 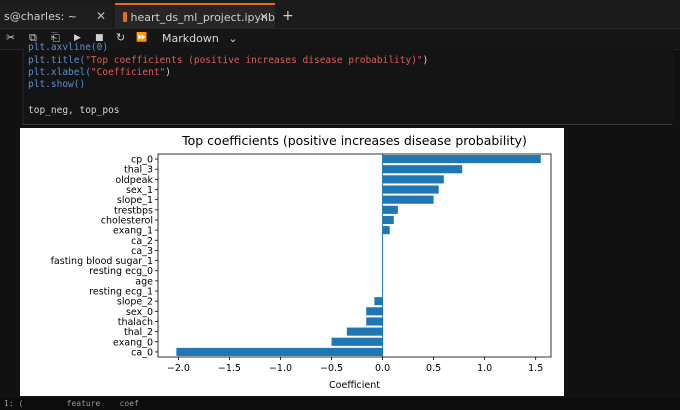 I want to click on cell-divider, so click(x=347, y=124).